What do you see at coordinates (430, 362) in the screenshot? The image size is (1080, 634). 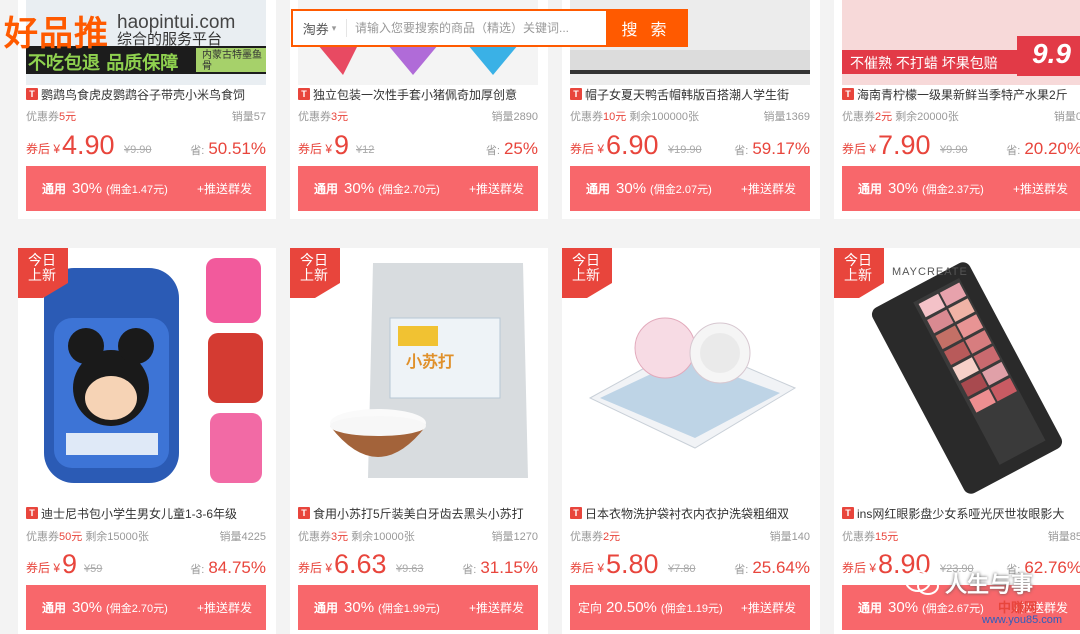 I see `package-label: 小苏打` at bounding box center [430, 362].